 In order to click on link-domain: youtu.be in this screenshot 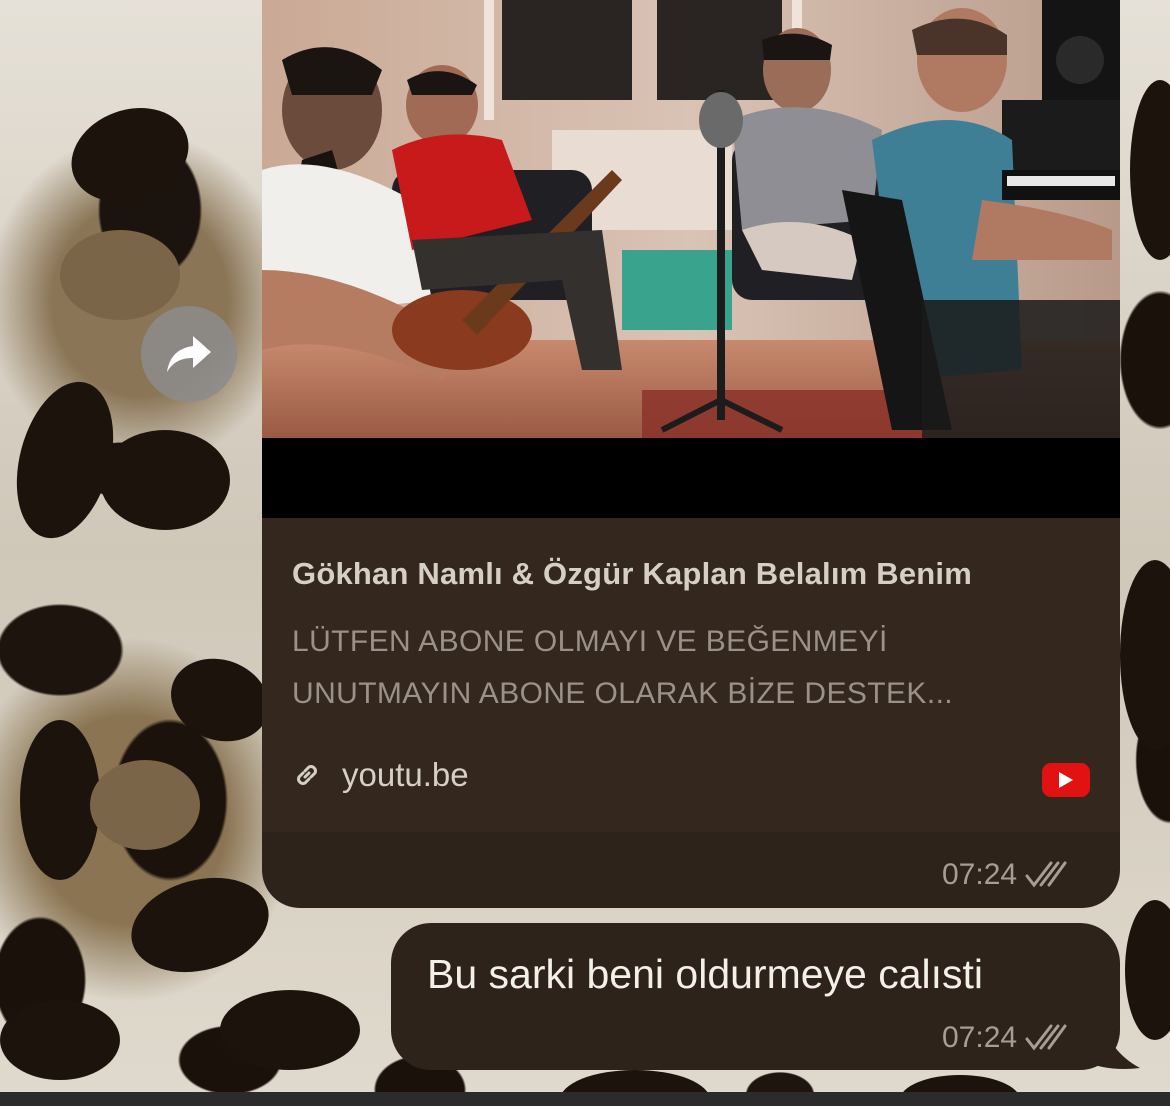, I will do `click(405, 774)`.